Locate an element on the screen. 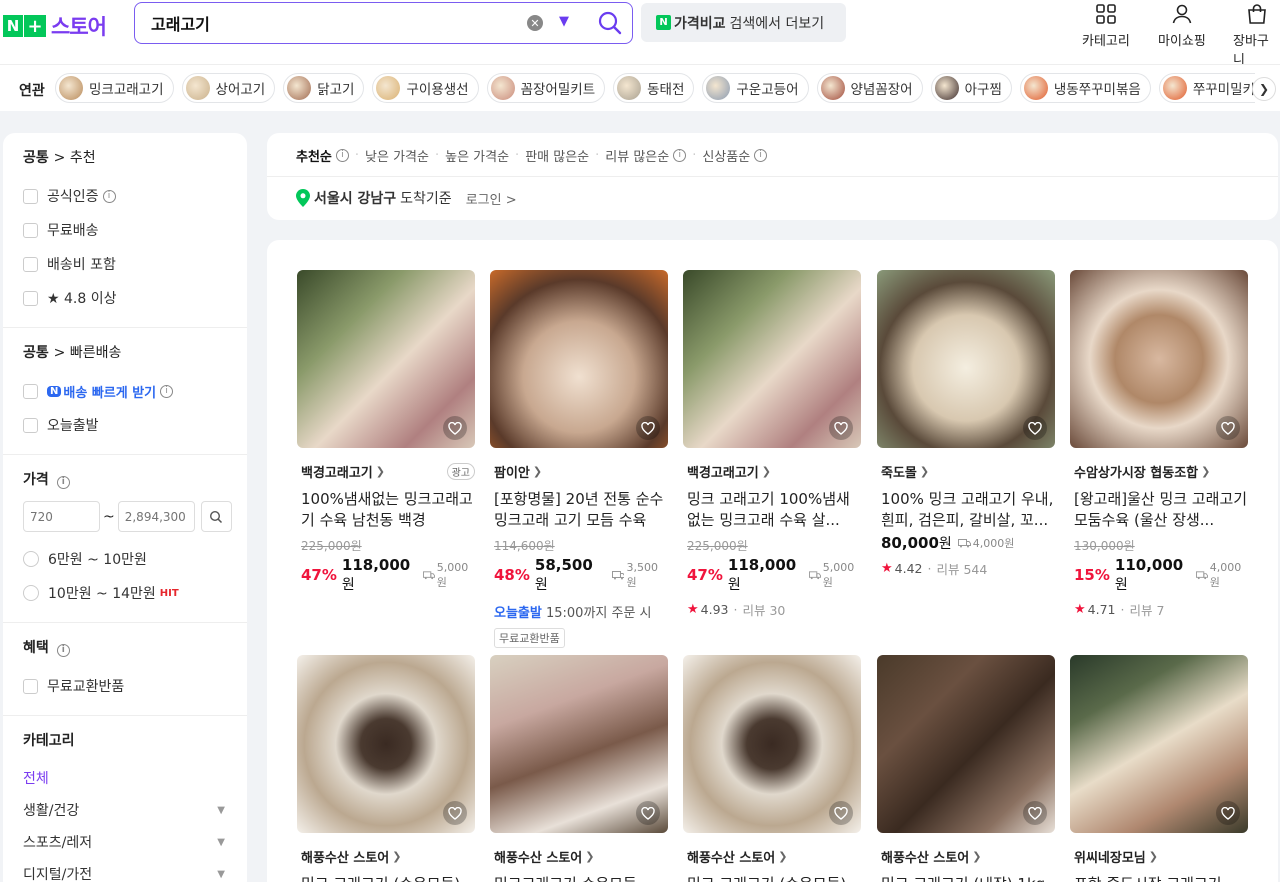 Image resolution: width=1280 pixels, height=882 pixels. filter-today-ship: 오늘출발 is located at coordinates (135, 425).